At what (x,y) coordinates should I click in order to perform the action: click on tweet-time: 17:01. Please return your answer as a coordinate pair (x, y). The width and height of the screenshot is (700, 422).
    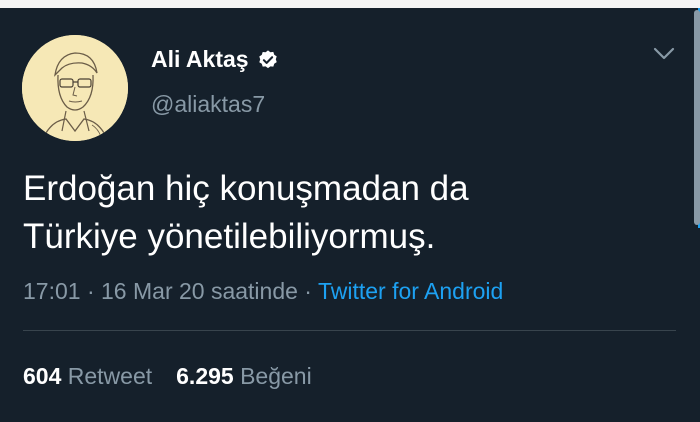
    Looking at the image, I should click on (52, 291).